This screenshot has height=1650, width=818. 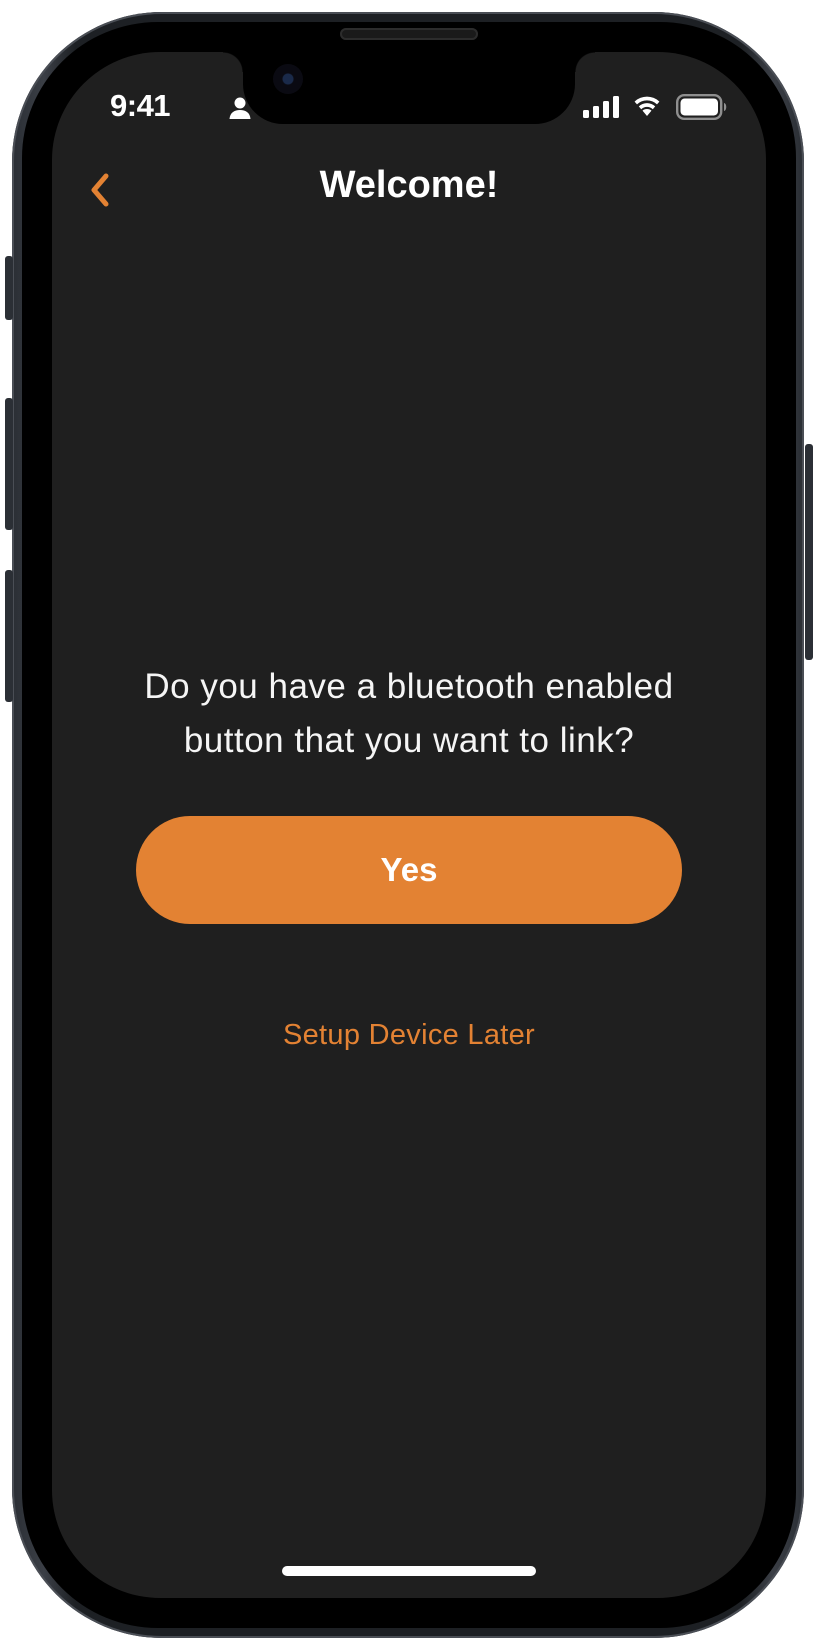 What do you see at coordinates (409, 34) in the screenshot?
I see `earpiece-speaker` at bounding box center [409, 34].